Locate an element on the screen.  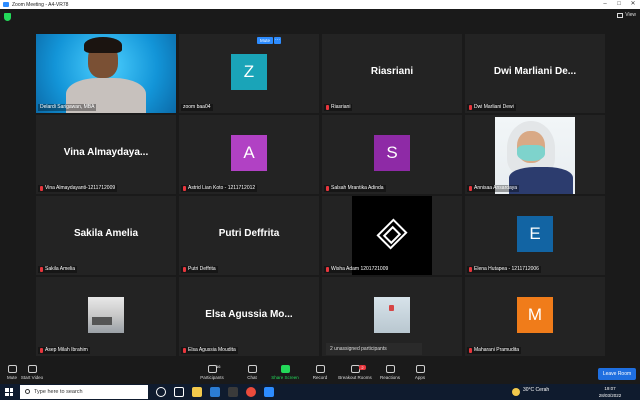
participant-tile: Zzoom baa04 is located at coordinates (249, 73).